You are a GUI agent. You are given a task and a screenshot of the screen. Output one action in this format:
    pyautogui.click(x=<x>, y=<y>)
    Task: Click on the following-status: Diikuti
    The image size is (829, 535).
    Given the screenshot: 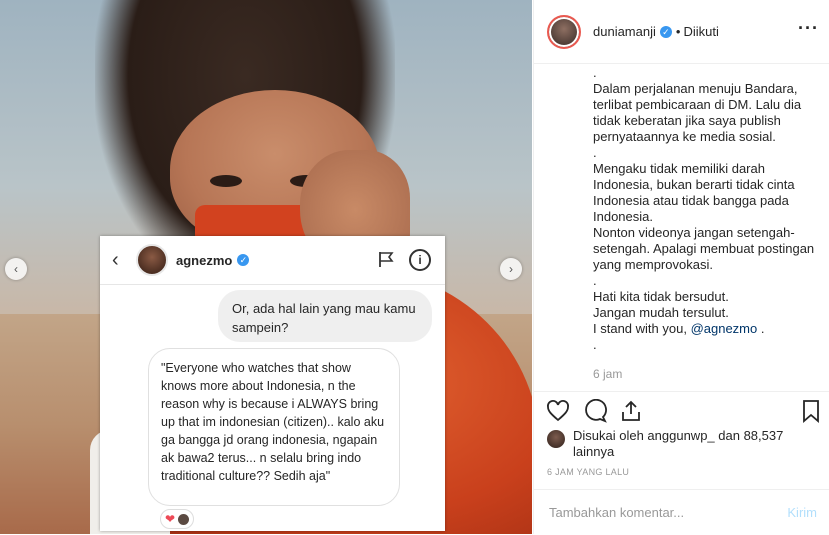 What is the action you would take?
    pyautogui.click(x=700, y=31)
    